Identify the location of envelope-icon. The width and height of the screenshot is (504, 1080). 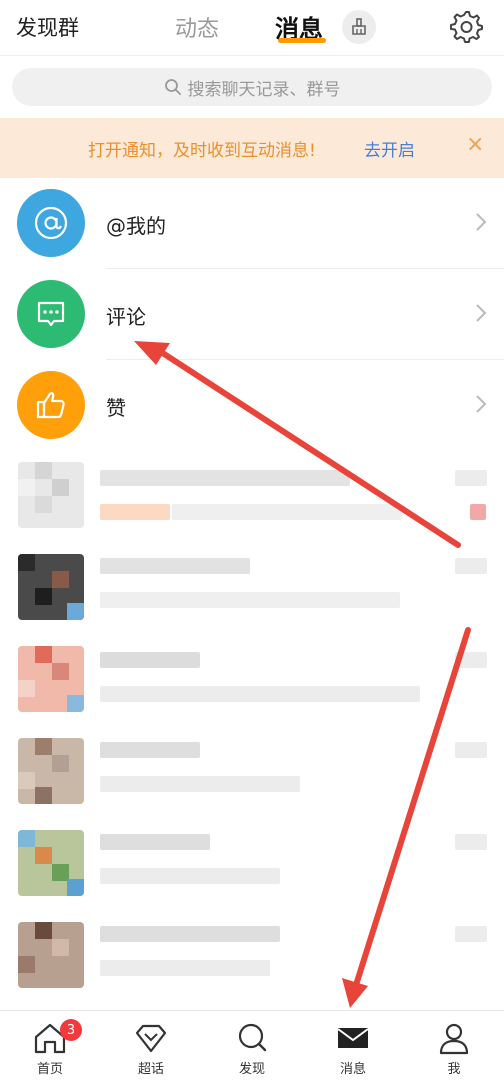
(353, 1038).